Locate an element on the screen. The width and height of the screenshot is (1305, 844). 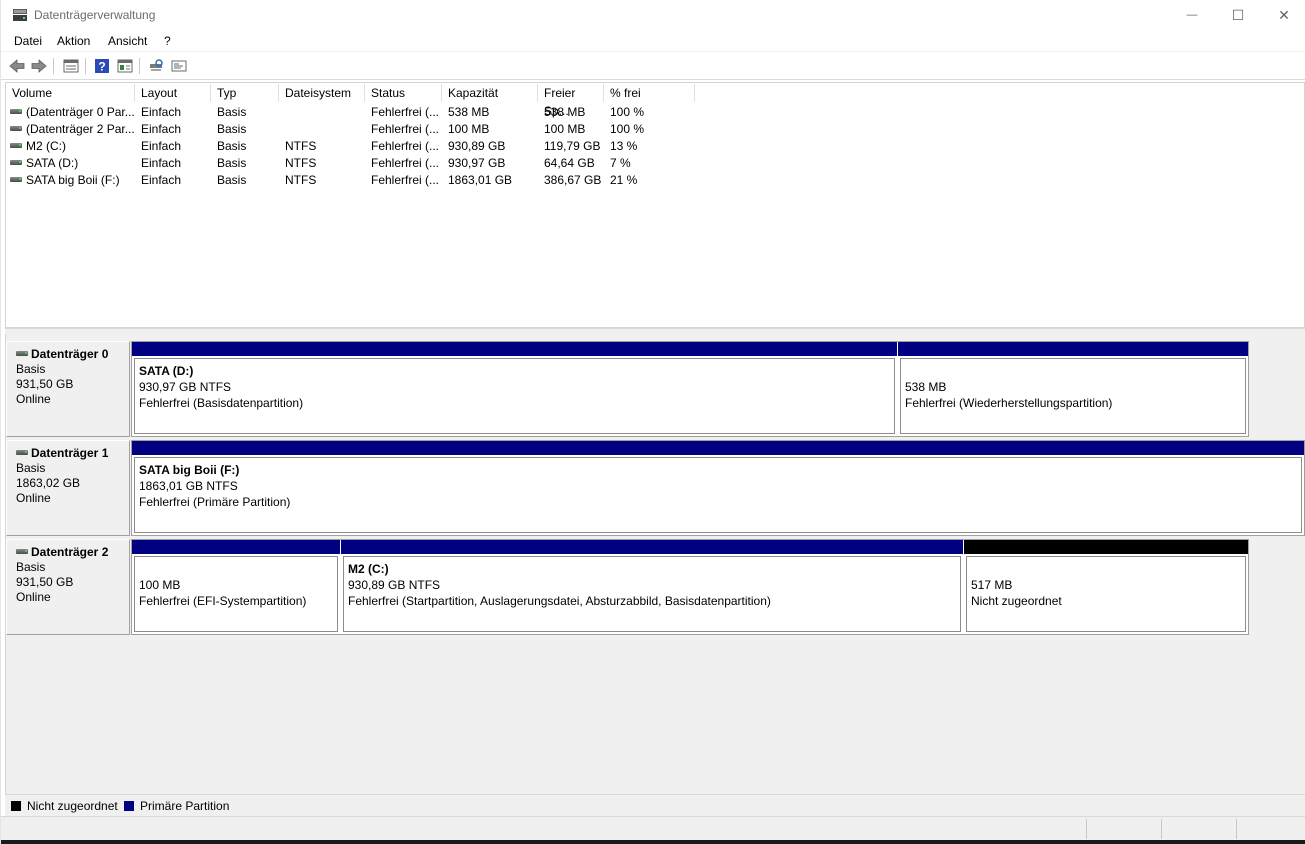
partition-unallocated: 517 MB Nicht zugeordnet is located at coordinates (1106, 587).